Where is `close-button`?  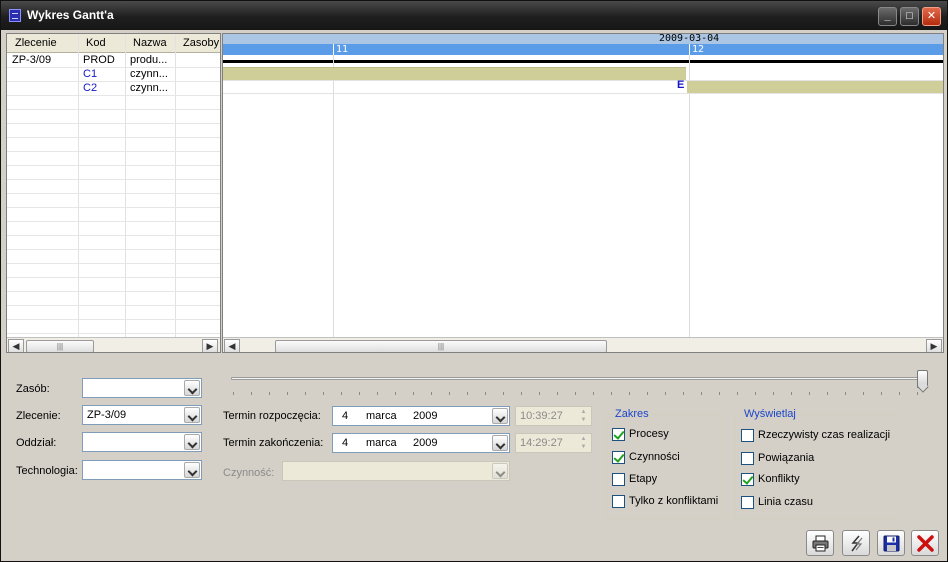 close-button is located at coordinates (925, 543).